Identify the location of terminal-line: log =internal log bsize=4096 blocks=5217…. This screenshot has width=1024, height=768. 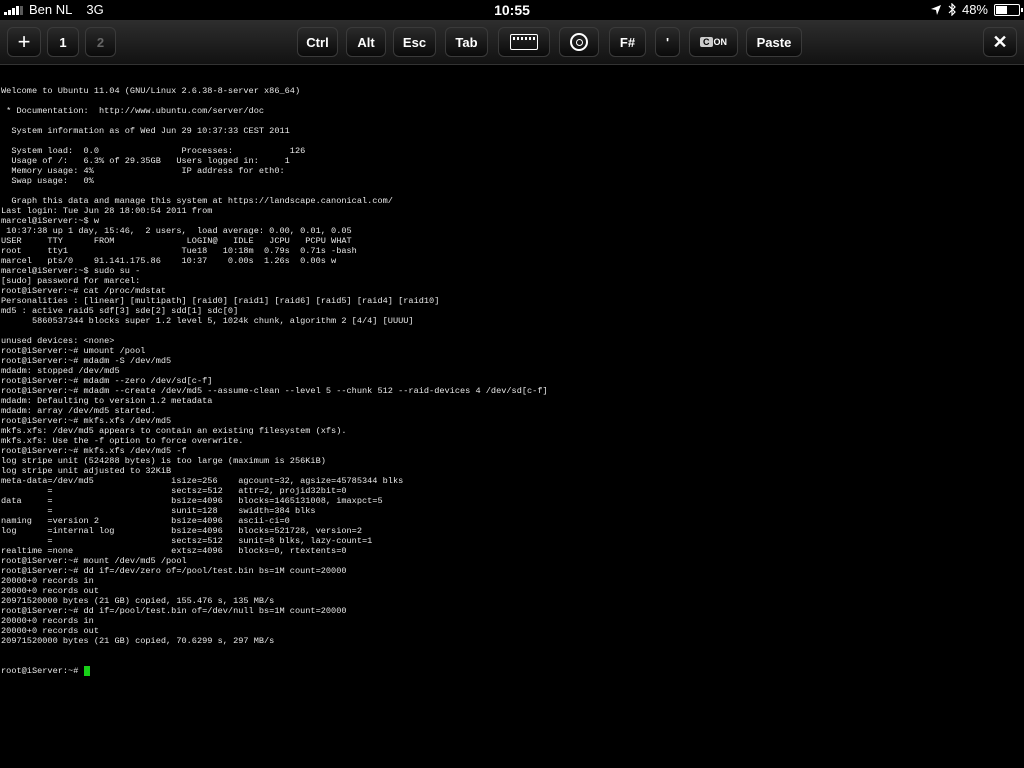
(181, 531).